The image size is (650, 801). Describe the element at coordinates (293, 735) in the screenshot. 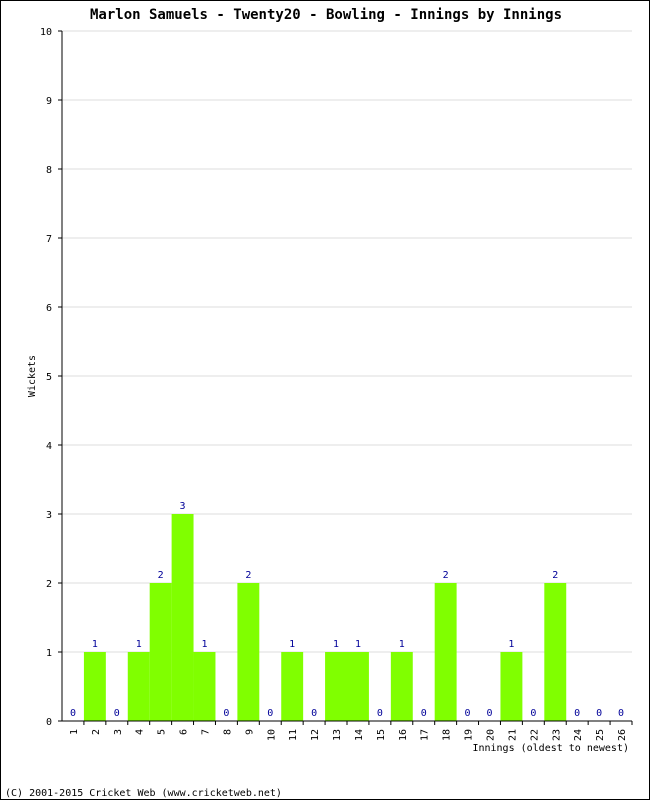

I see `x-tick-label: 11` at that location.